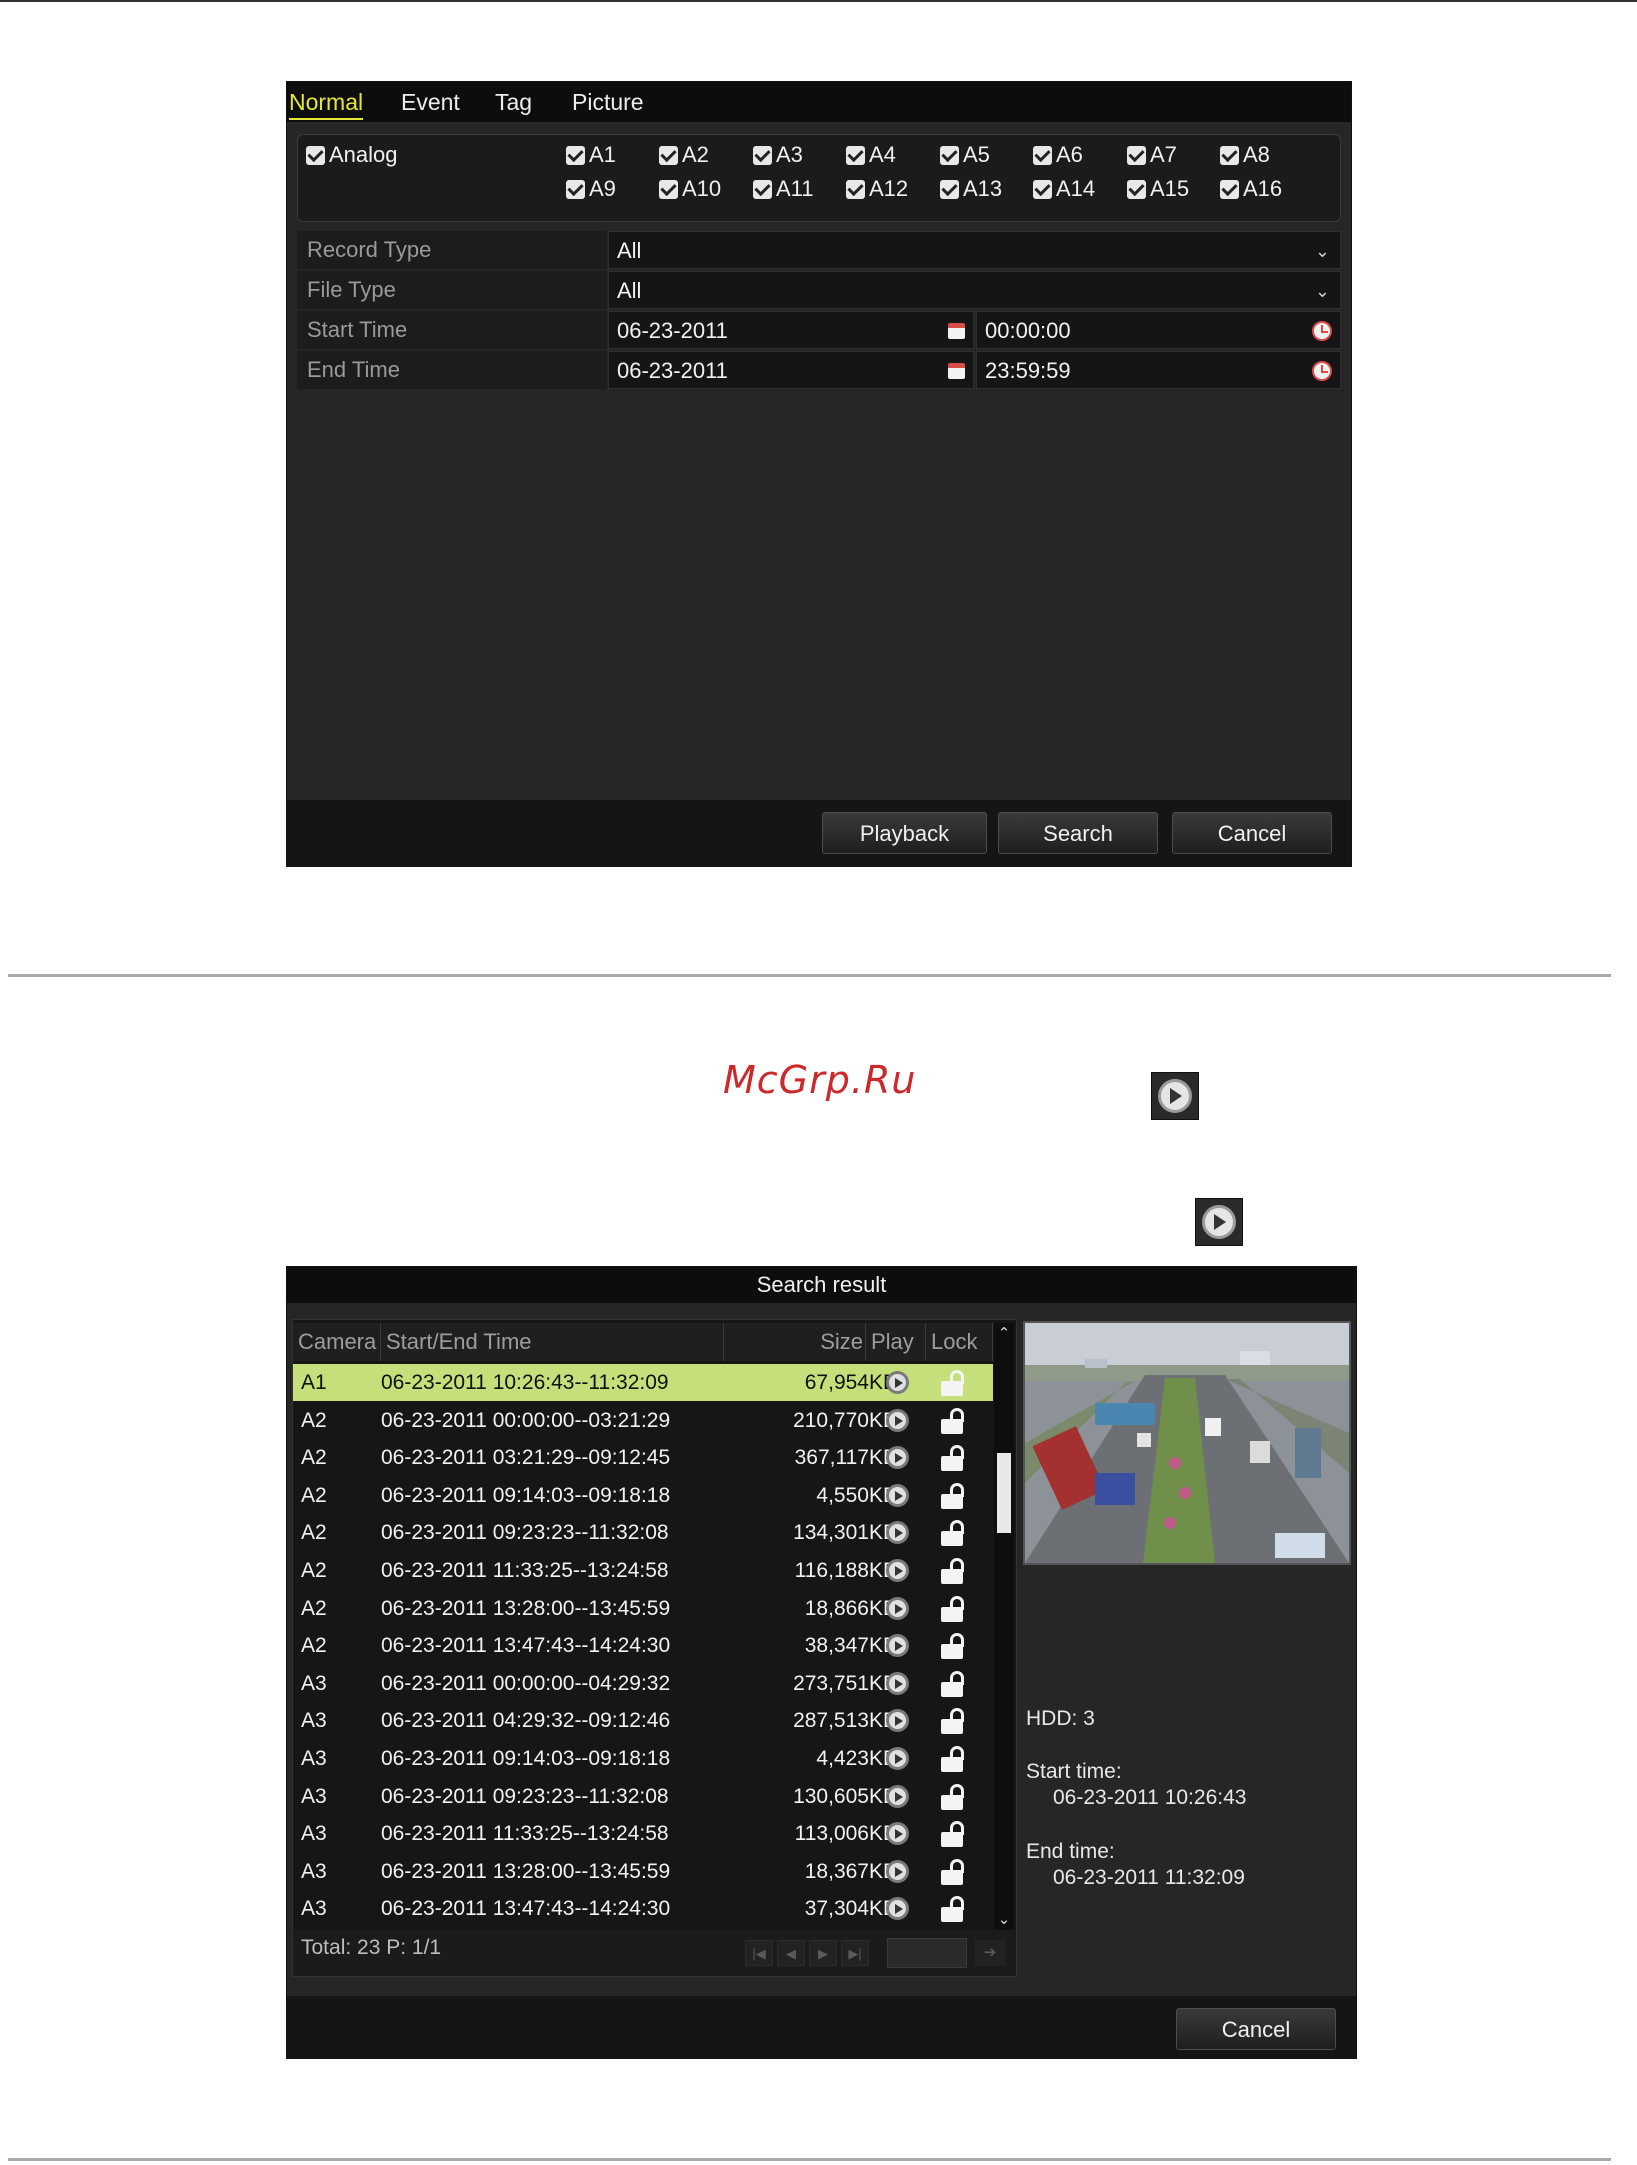 The image size is (1637, 2165). I want to click on table-row: A2 06-23-2011 11:33:25--13:24:58 116,188KB, so click(643, 1570).